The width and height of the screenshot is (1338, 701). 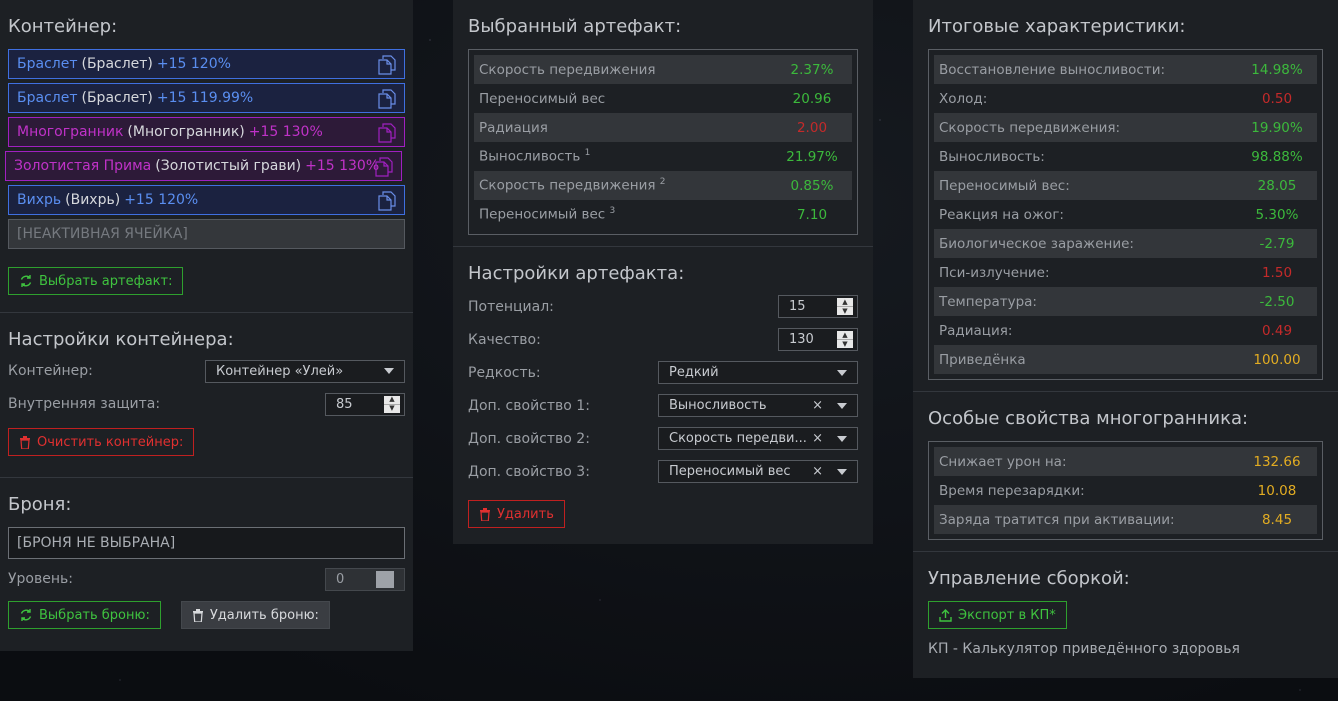 I want to click on container-row: Контейнер: Контейнер «Улей», so click(x=206, y=371).